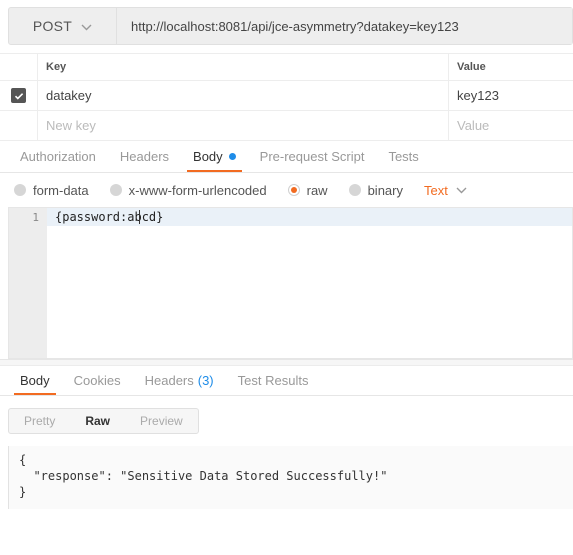 The width and height of the screenshot is (573, 555). Describe the element at coordinates (39, 421) in the screenshot. I see `view-pretty-button: Pretty` at that location.